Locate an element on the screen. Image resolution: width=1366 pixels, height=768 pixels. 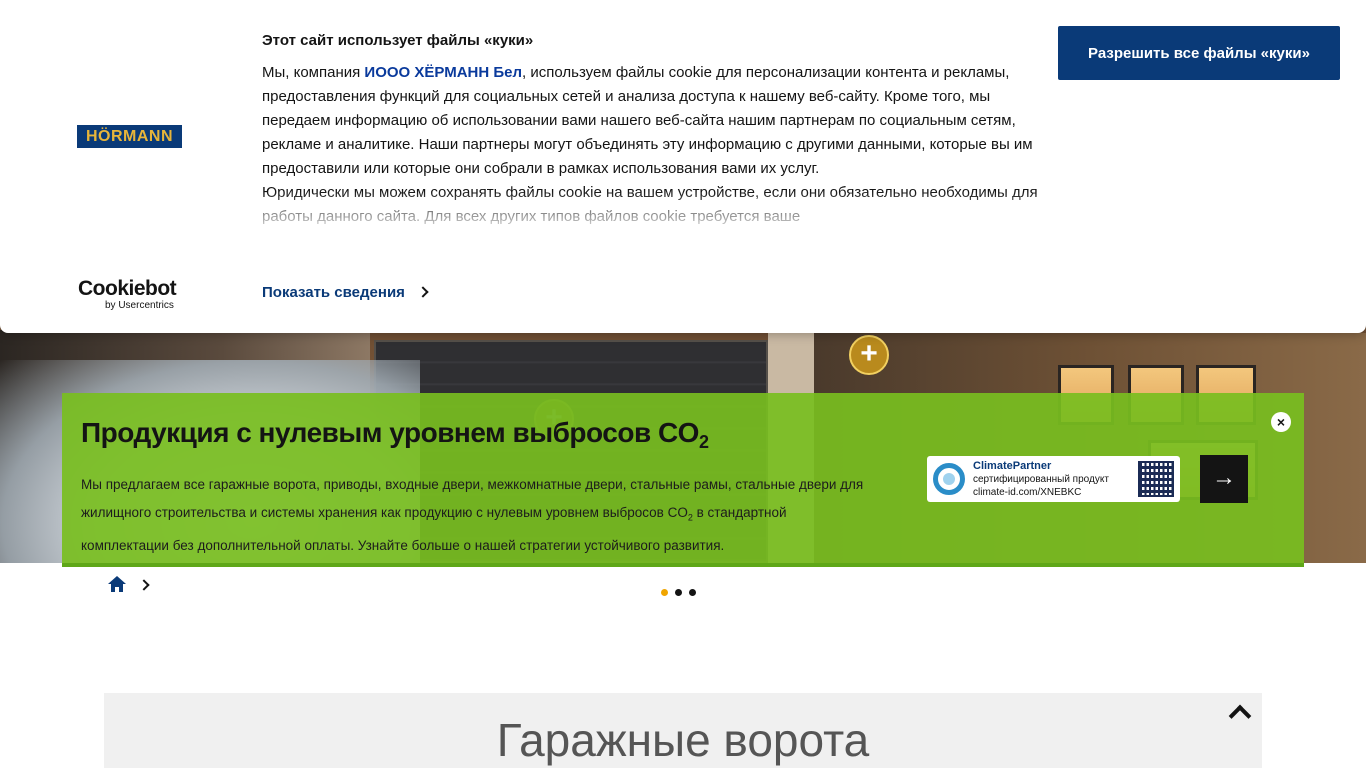
breadcrumb is located at coordinates (129, 584).